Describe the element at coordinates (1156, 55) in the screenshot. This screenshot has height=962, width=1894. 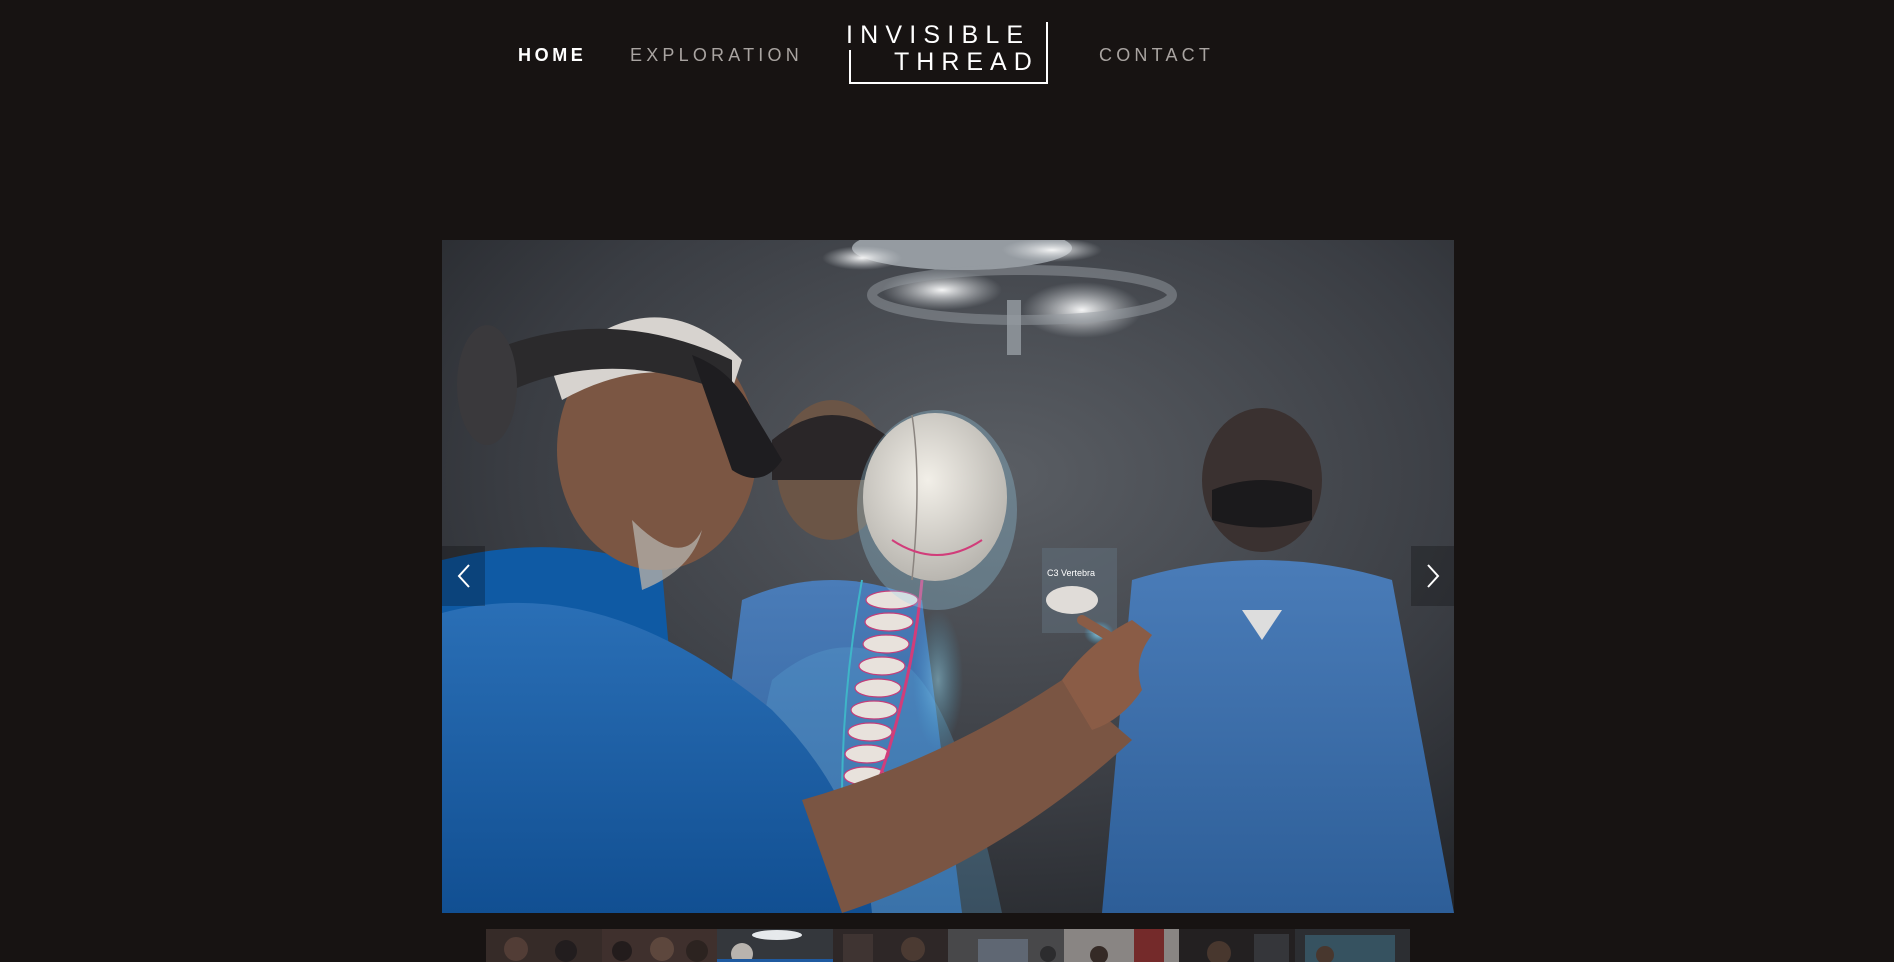
I see `nav-contact-link: CONTACT` at that location.